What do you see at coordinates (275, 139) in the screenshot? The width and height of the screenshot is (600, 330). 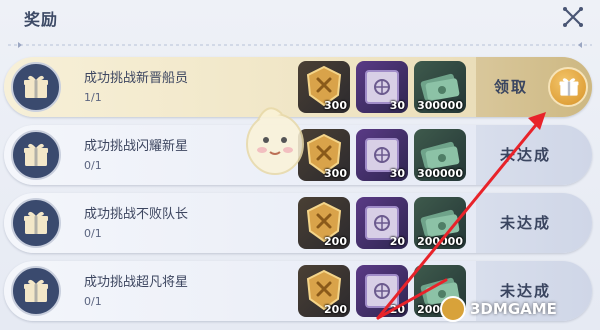 I see `mascot-watermark` at bounding box center [275, 139].